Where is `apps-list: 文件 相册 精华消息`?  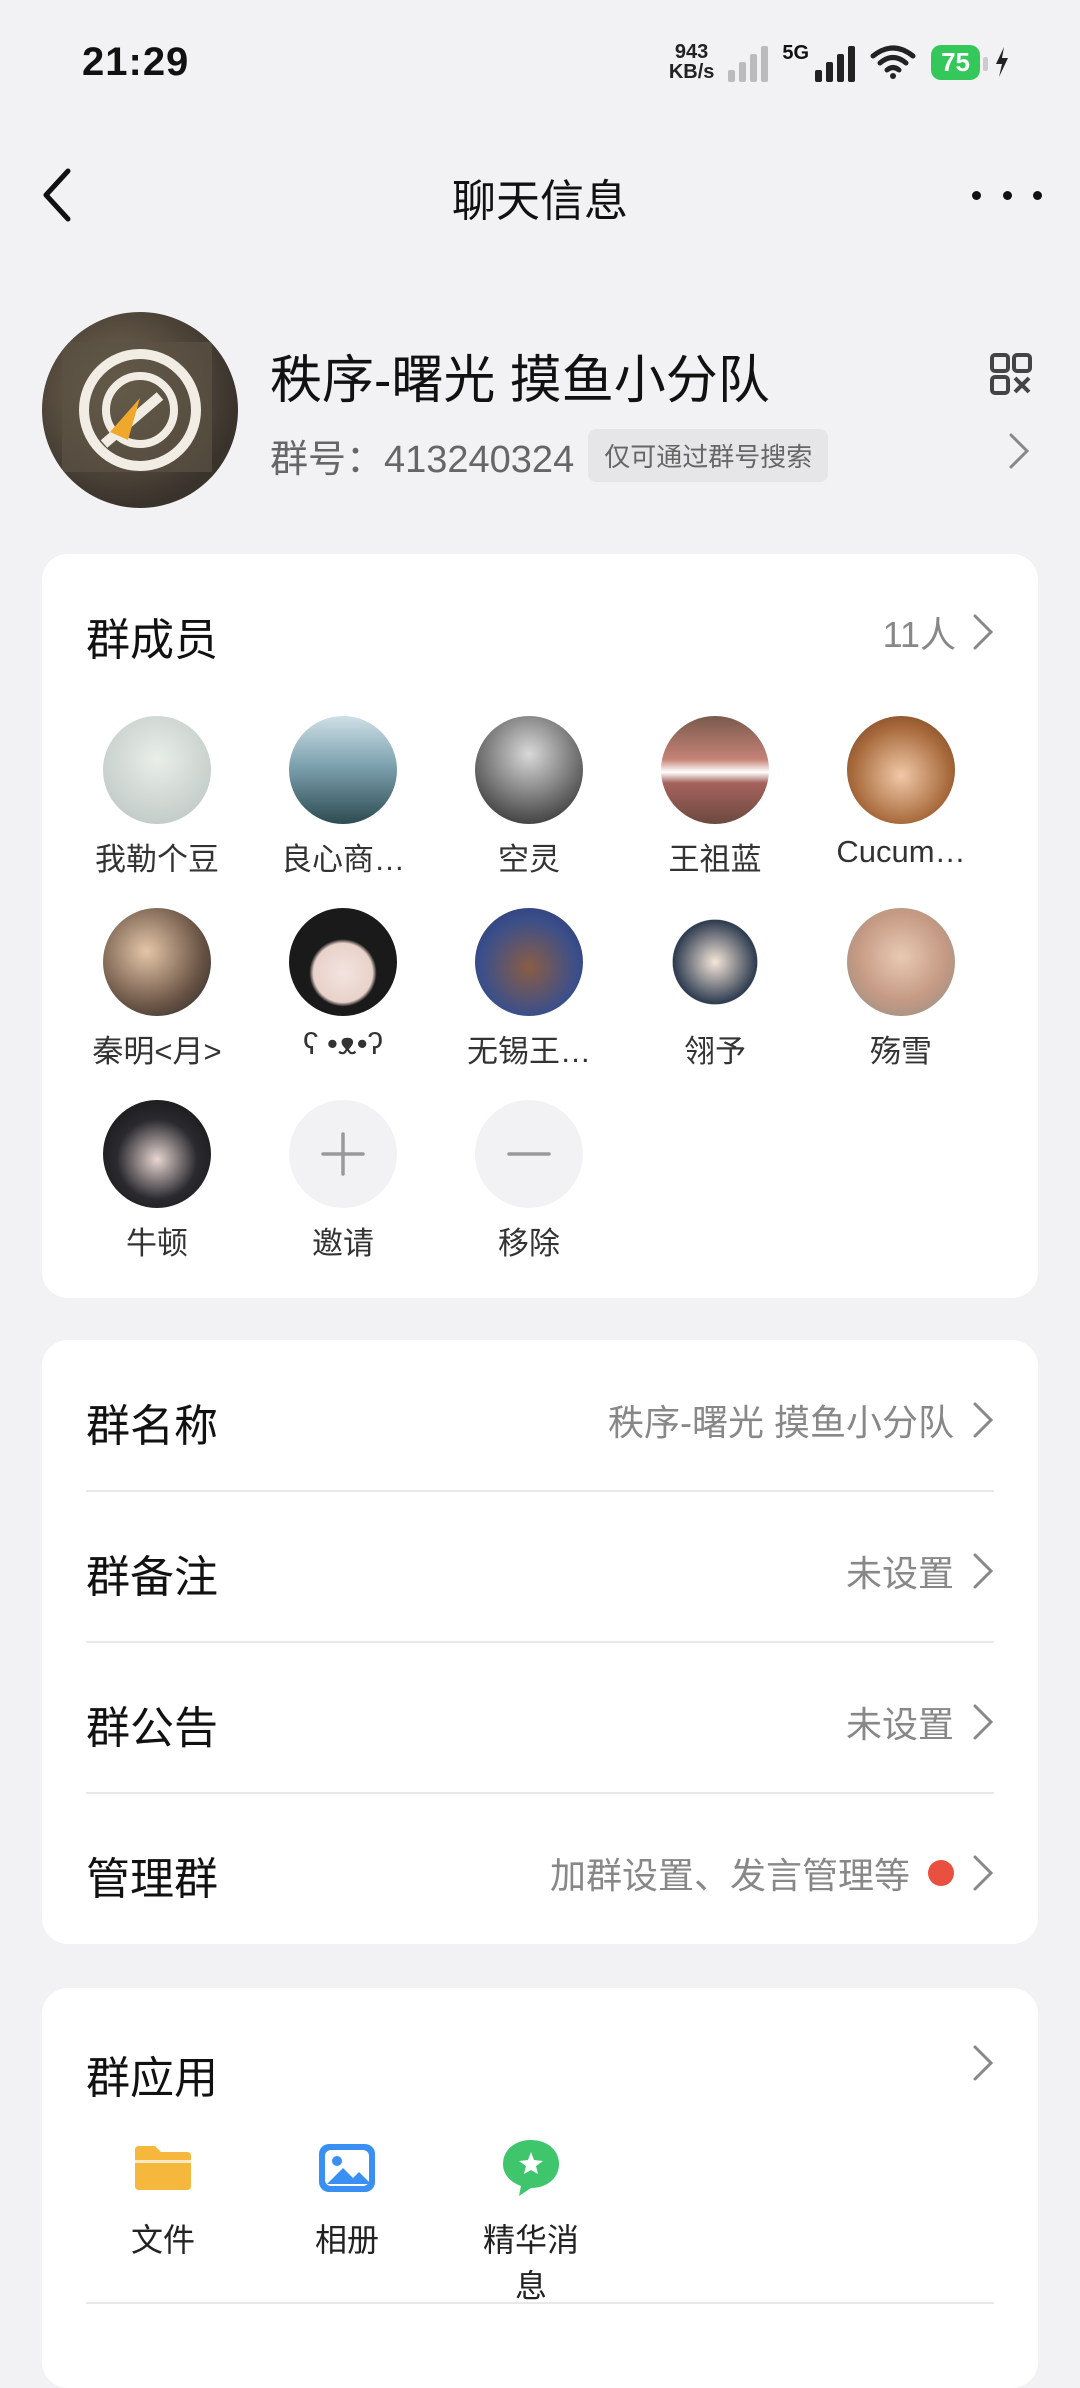 apps-list: 文件 相册 精华消息 is located at coordinates (347, 2221).